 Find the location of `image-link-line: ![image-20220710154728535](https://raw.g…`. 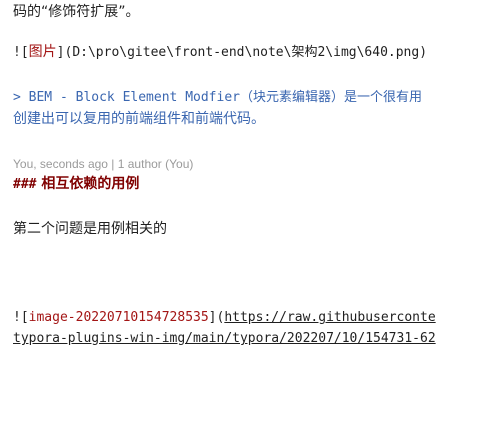

image-link-line: ![image-20220710154728535](https://raw.g… is located at coordinates (224, 318).